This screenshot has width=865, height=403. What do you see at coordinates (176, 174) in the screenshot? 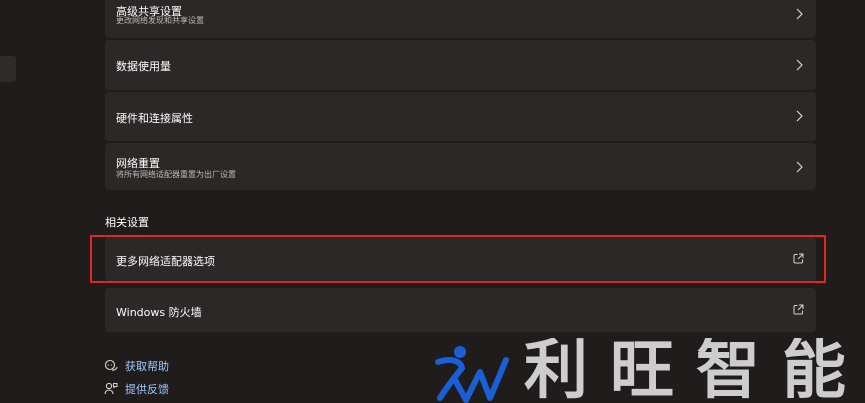
I see `card-subtitle: 将所有网络适配器重置为出厂设置` at bounding box center [176, 174].